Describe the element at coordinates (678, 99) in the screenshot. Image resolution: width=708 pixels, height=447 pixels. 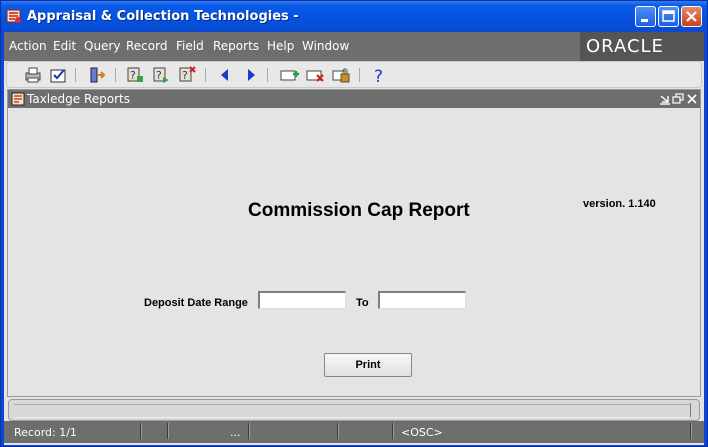
I see `form-restore-icon` at that location.